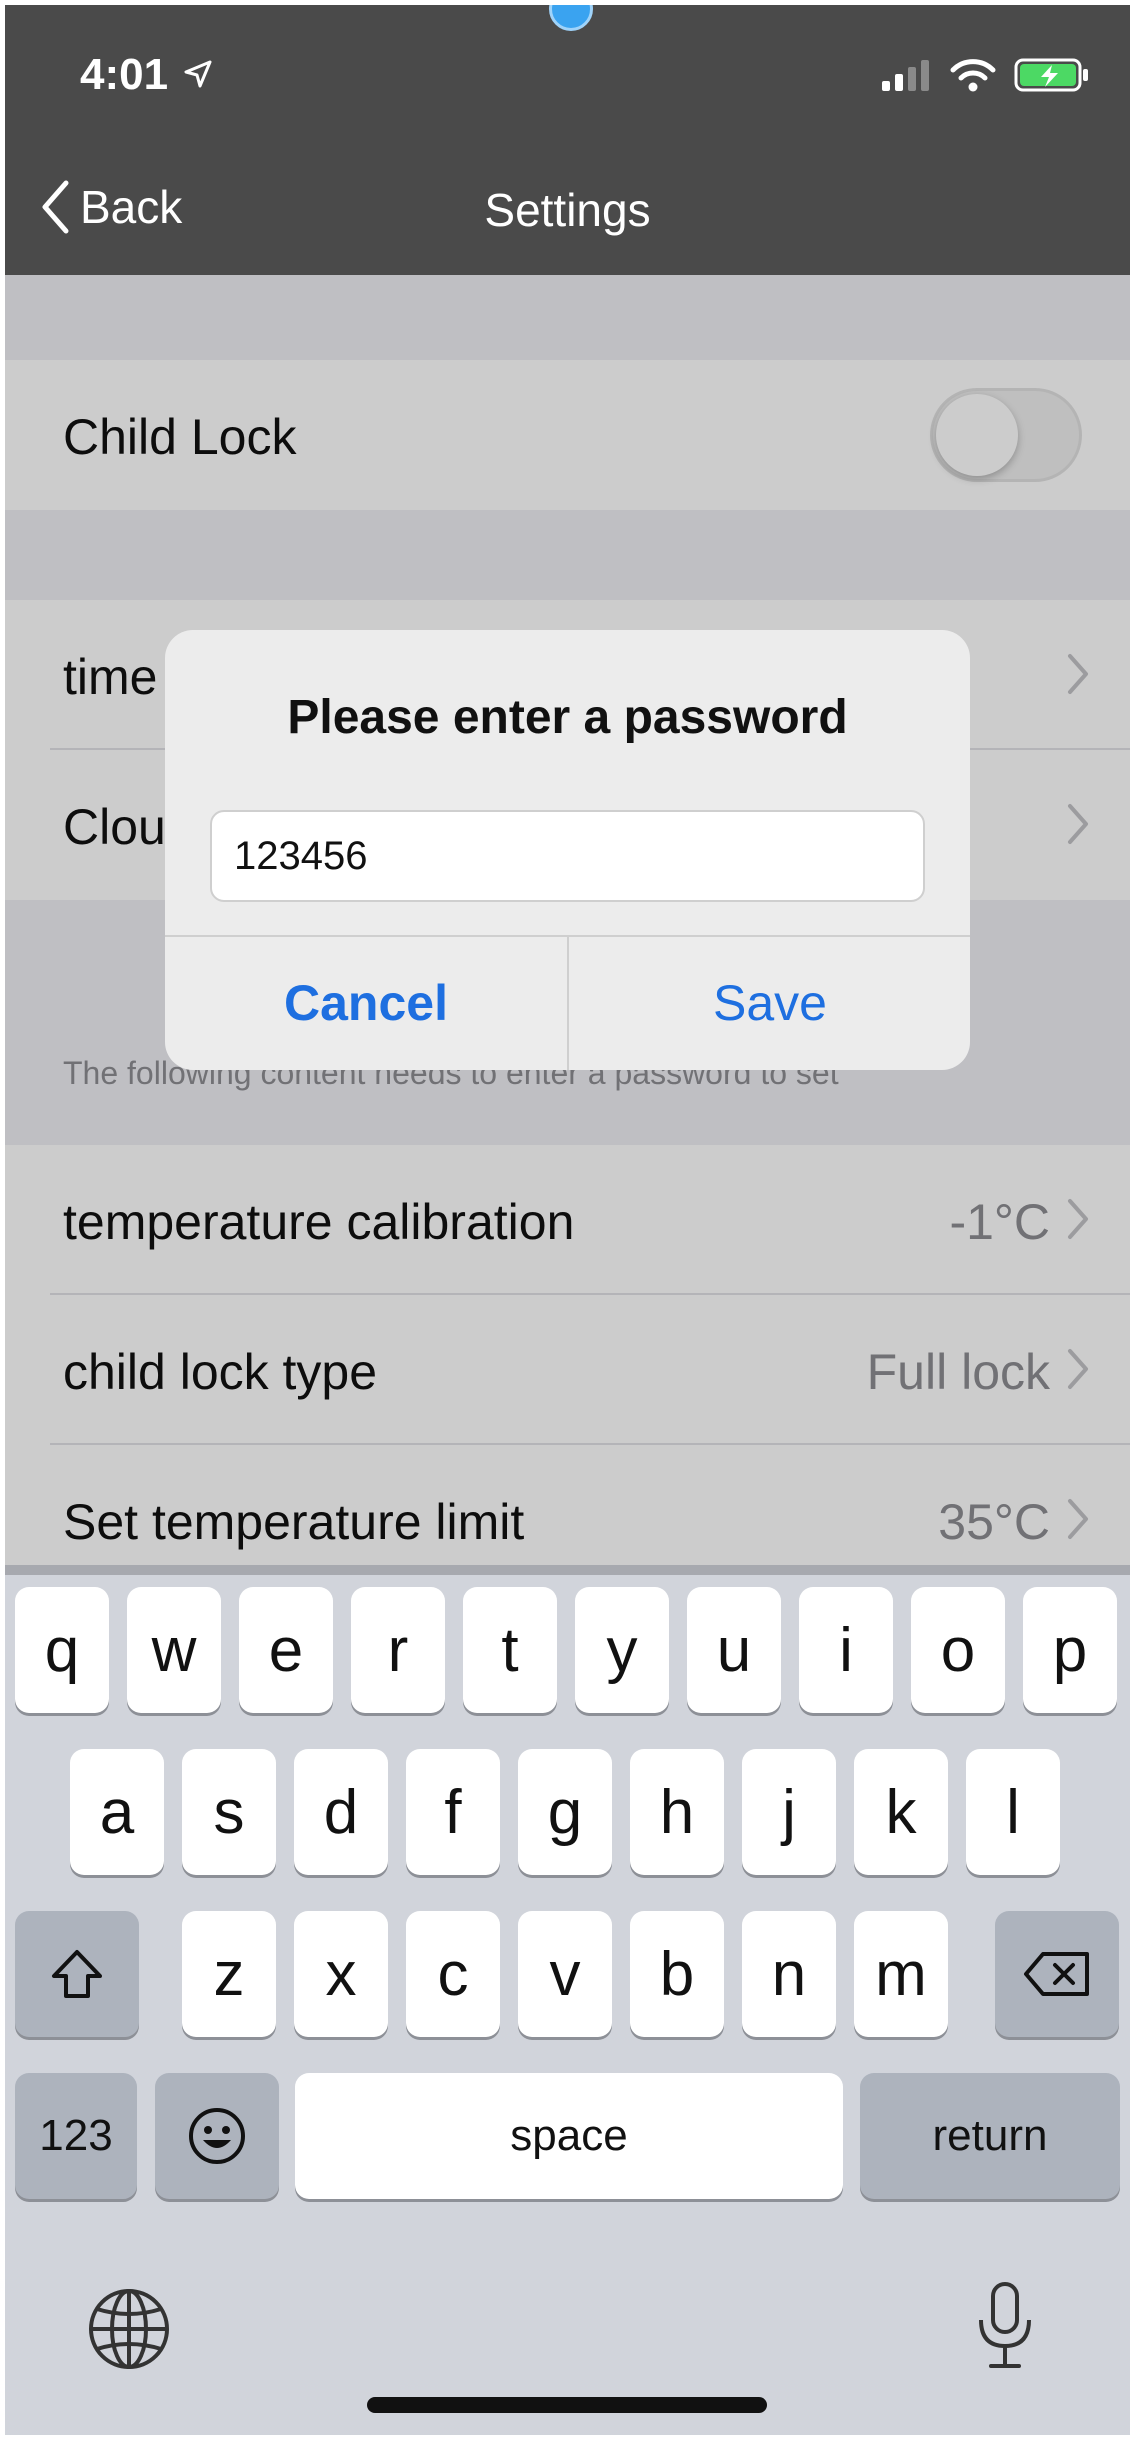  Describe the element at coordinates (901, 1812) in the screenshot. I see `key-k: k` at that location.